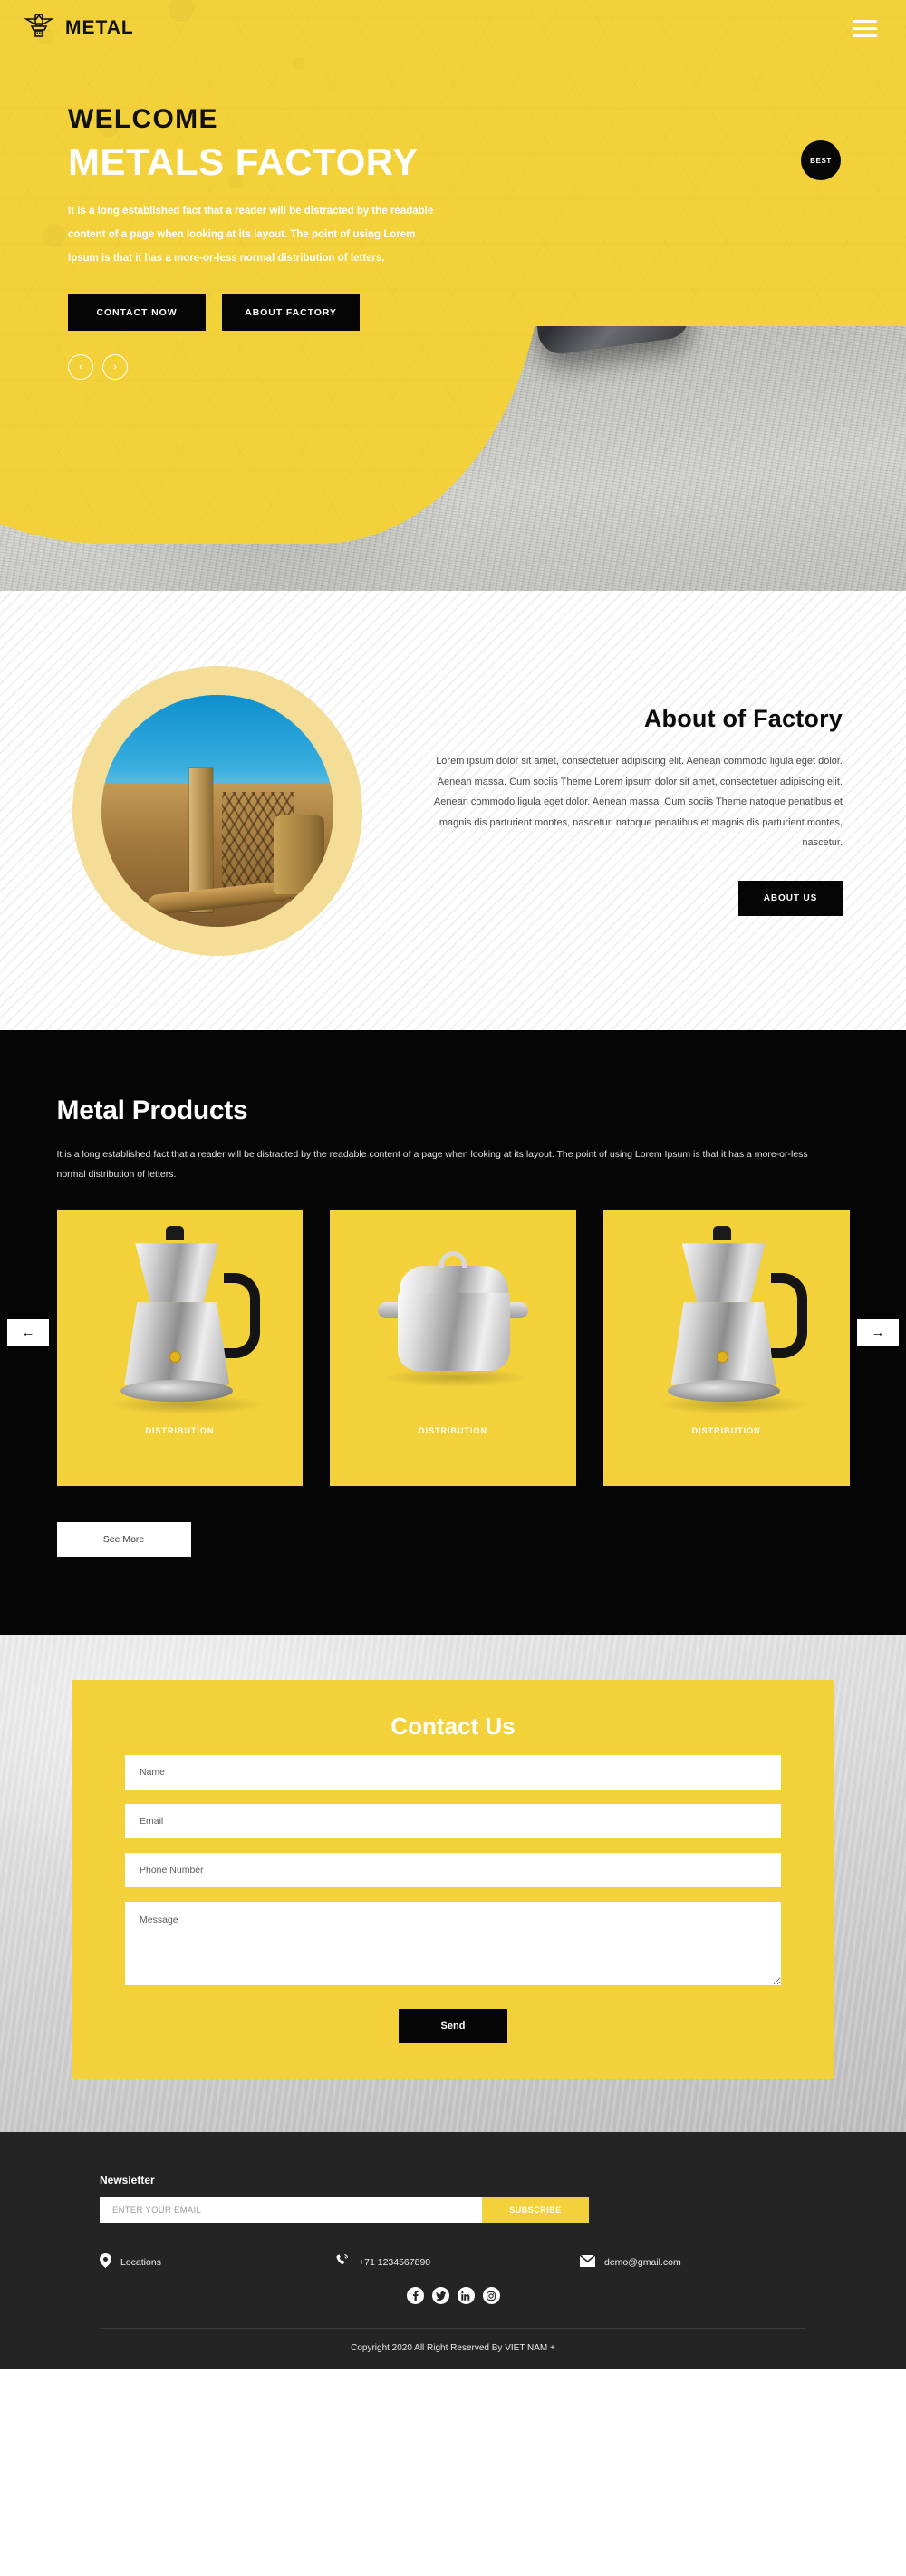  I want to click on products-title: Metal Products, so click(152, 1110).